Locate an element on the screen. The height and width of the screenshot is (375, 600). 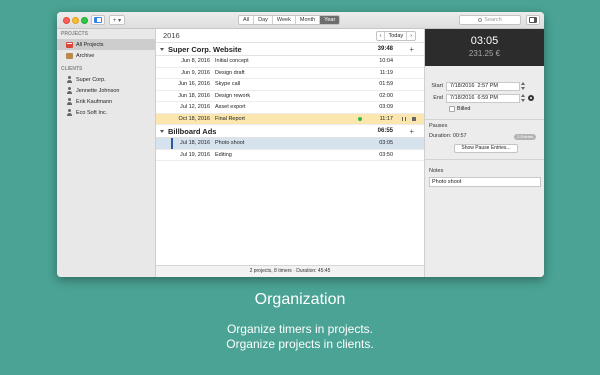
zoom-window-button is located at coordinates (84, 20).